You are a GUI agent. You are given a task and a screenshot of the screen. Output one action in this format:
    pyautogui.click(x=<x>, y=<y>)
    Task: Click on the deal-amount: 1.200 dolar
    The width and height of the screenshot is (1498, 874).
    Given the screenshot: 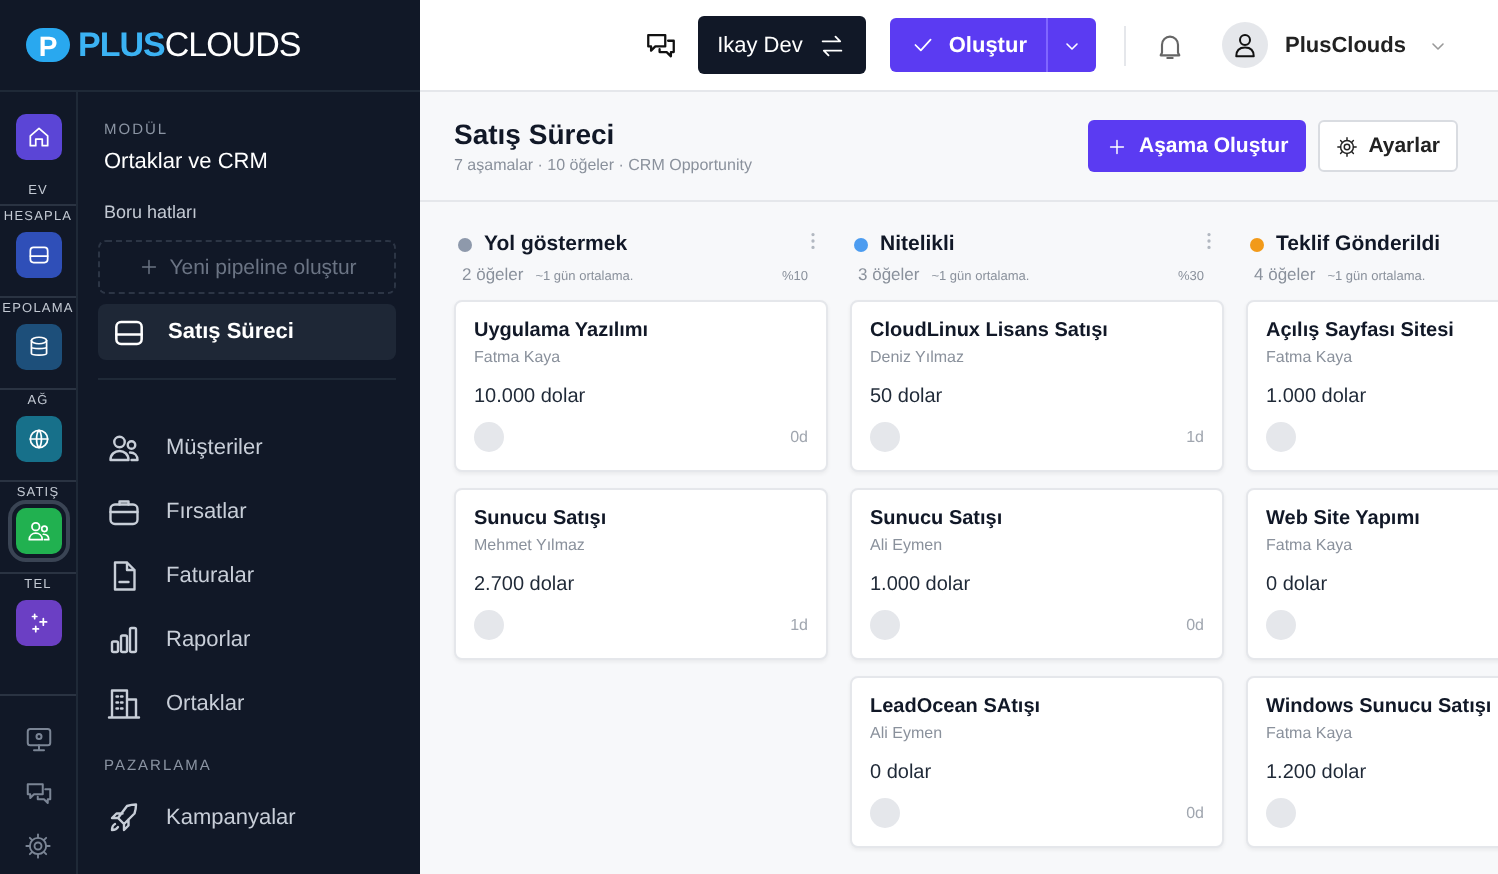 What is the action you would take?
    pyautogui.click(x=1317, y=773)
    